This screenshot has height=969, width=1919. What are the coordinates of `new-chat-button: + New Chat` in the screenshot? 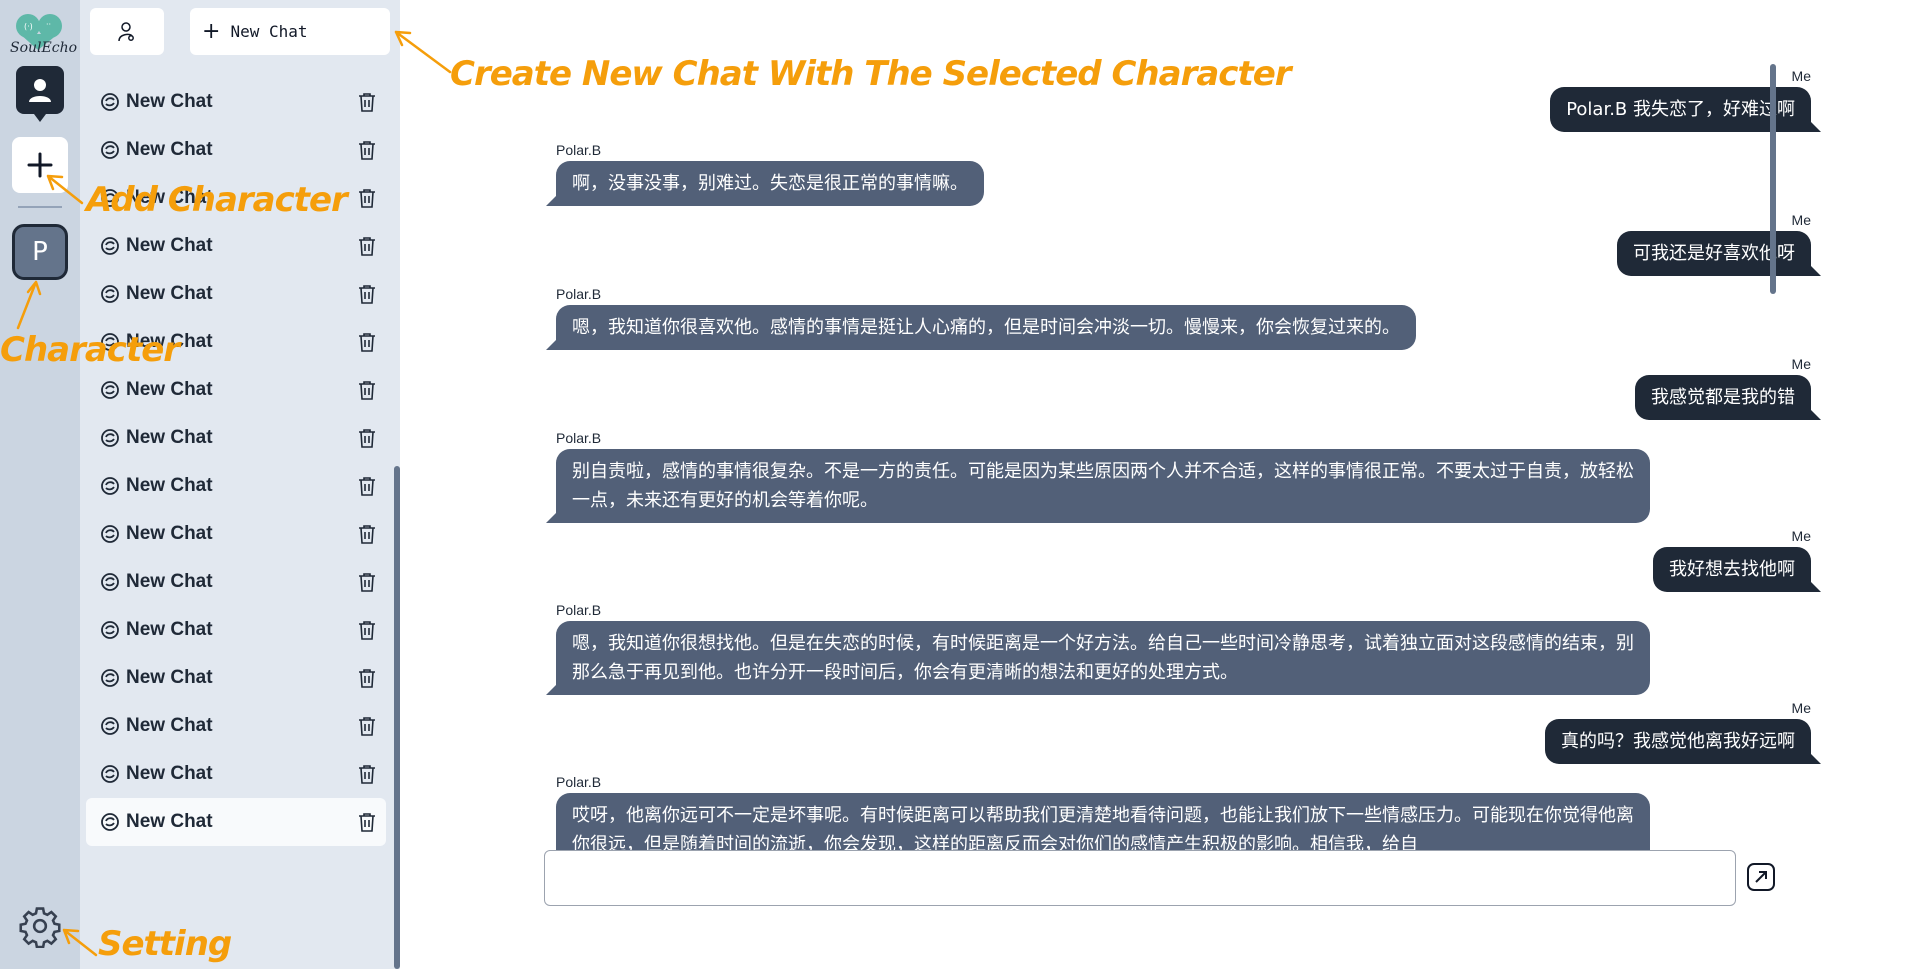 It's located at (290, 31).